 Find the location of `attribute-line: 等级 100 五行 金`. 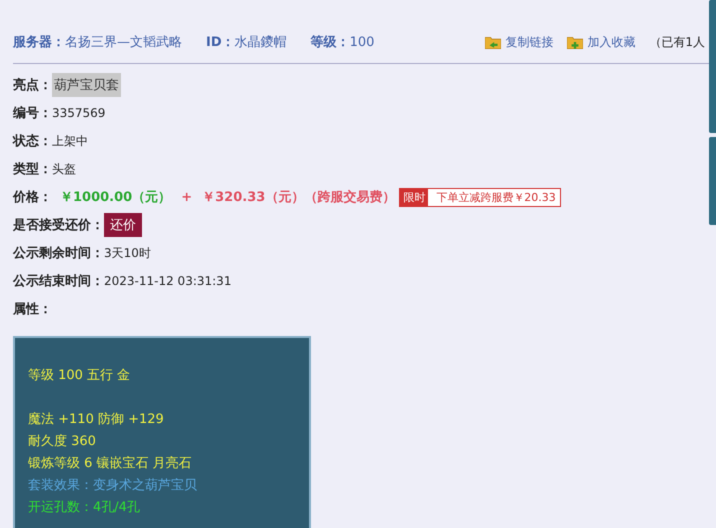

attribute-line: 等级 100 五行 金 is located at coordinates (79, 375).